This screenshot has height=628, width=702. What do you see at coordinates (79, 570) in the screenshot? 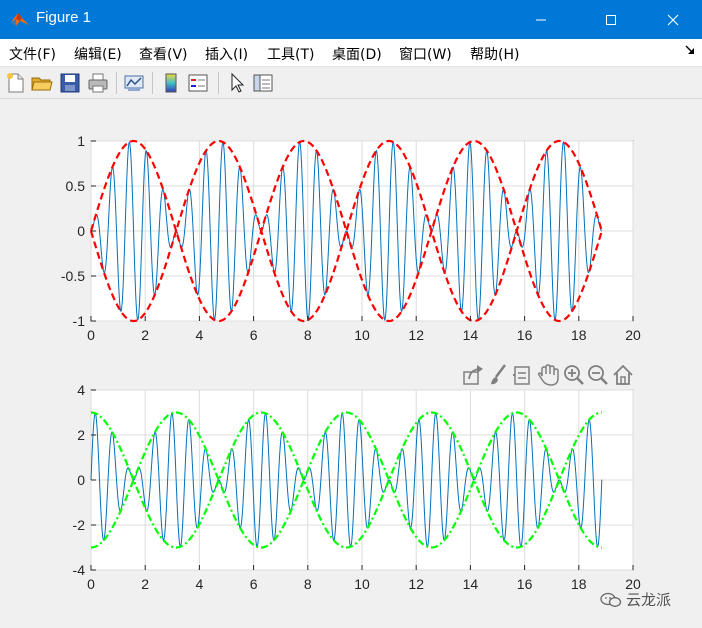
I see `y-tick-label: -4` at bounding box center [79, 570].